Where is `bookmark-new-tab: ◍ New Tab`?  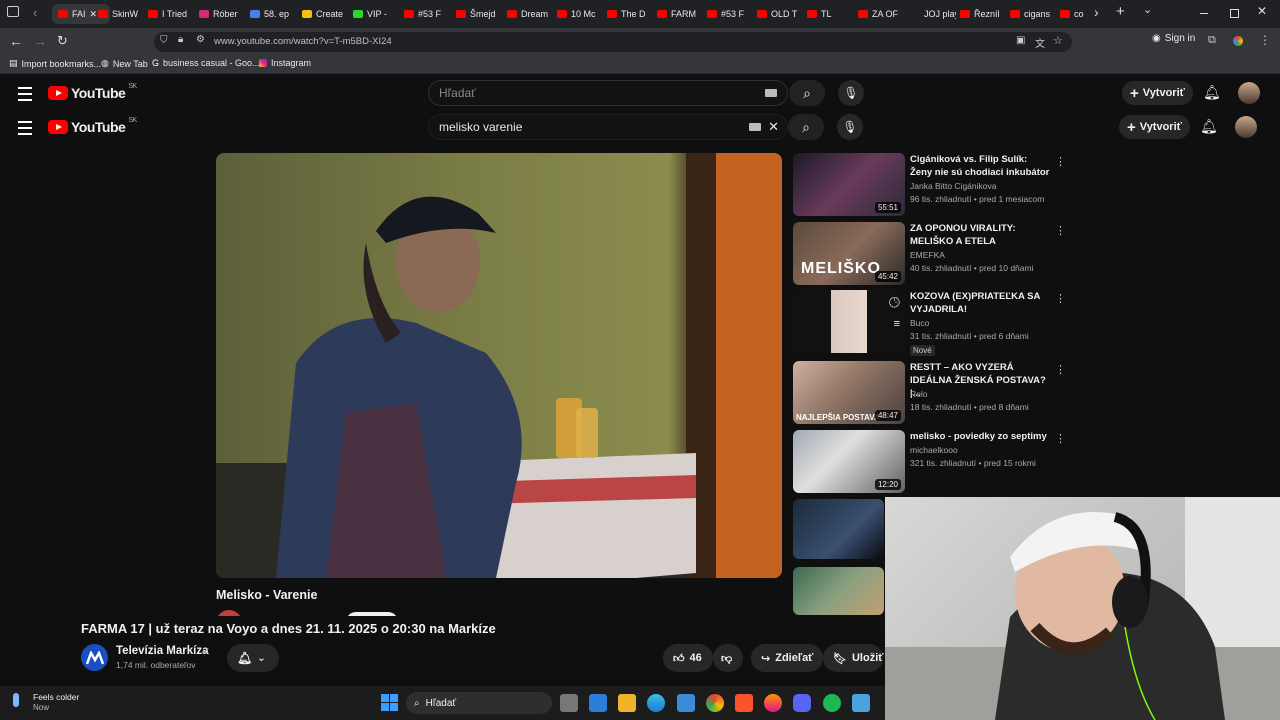
bookmark-new-tab: ◍ New Tab is located at coordinates (124, 63).